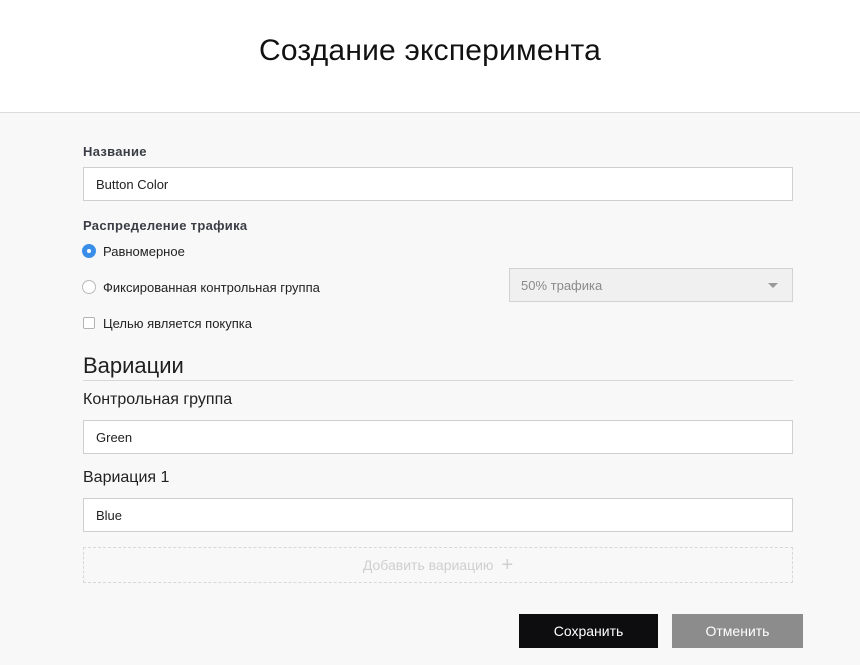 The height and width of the screenshot is (665, 860). I want to click on name-label: Название, so click(115, 151).